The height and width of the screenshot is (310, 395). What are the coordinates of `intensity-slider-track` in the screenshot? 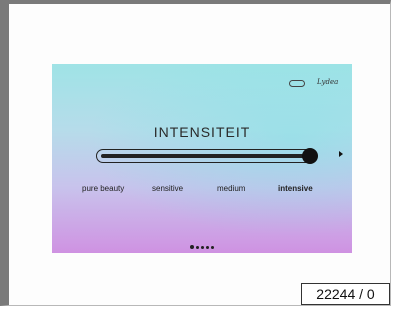 It's located at (205, 156).